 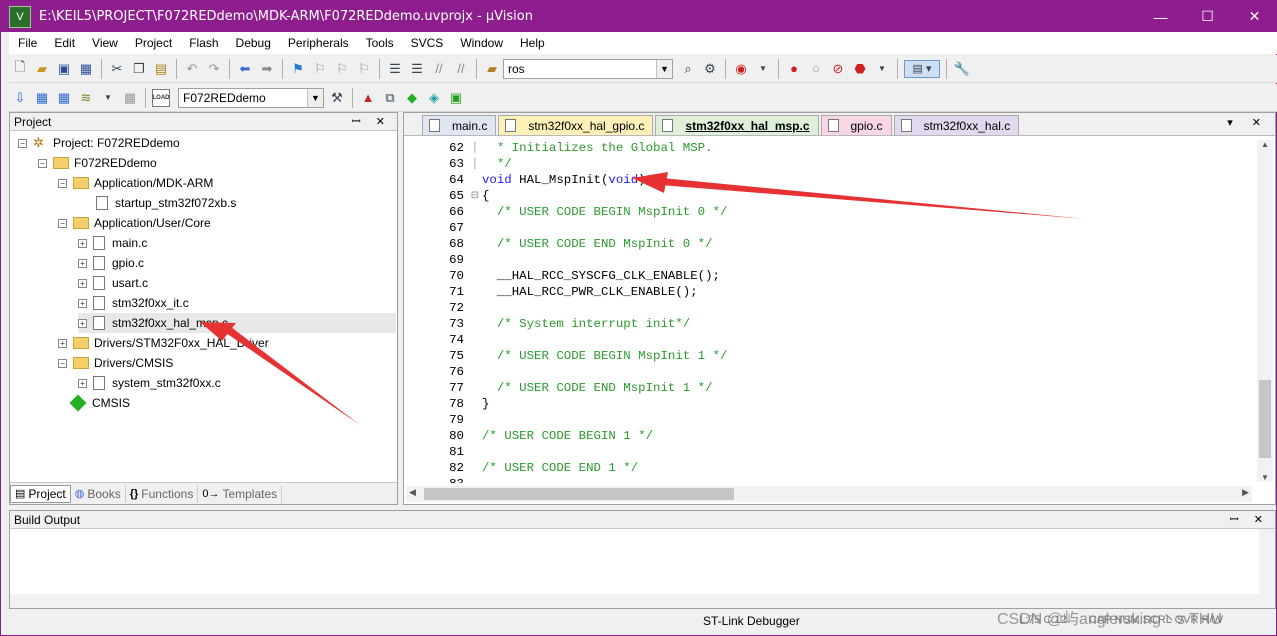 I want to click on translate-icon: ⇩, so click(x=20, y=98).